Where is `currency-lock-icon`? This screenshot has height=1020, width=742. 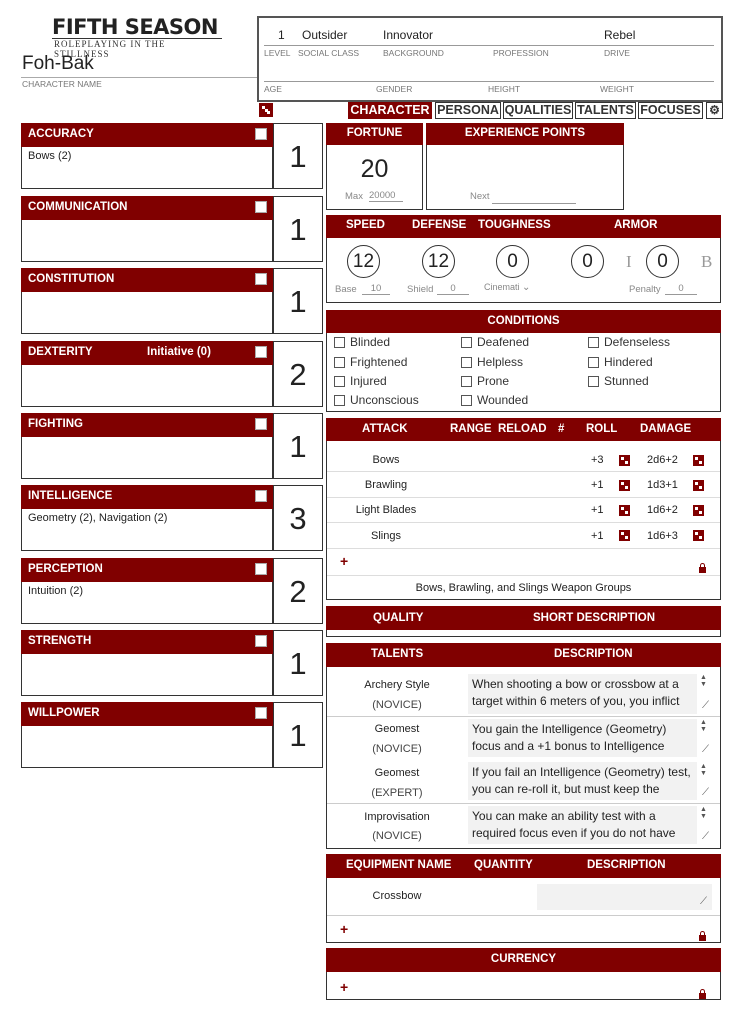
currency-lock-icon is located at coordinates (702, 994).